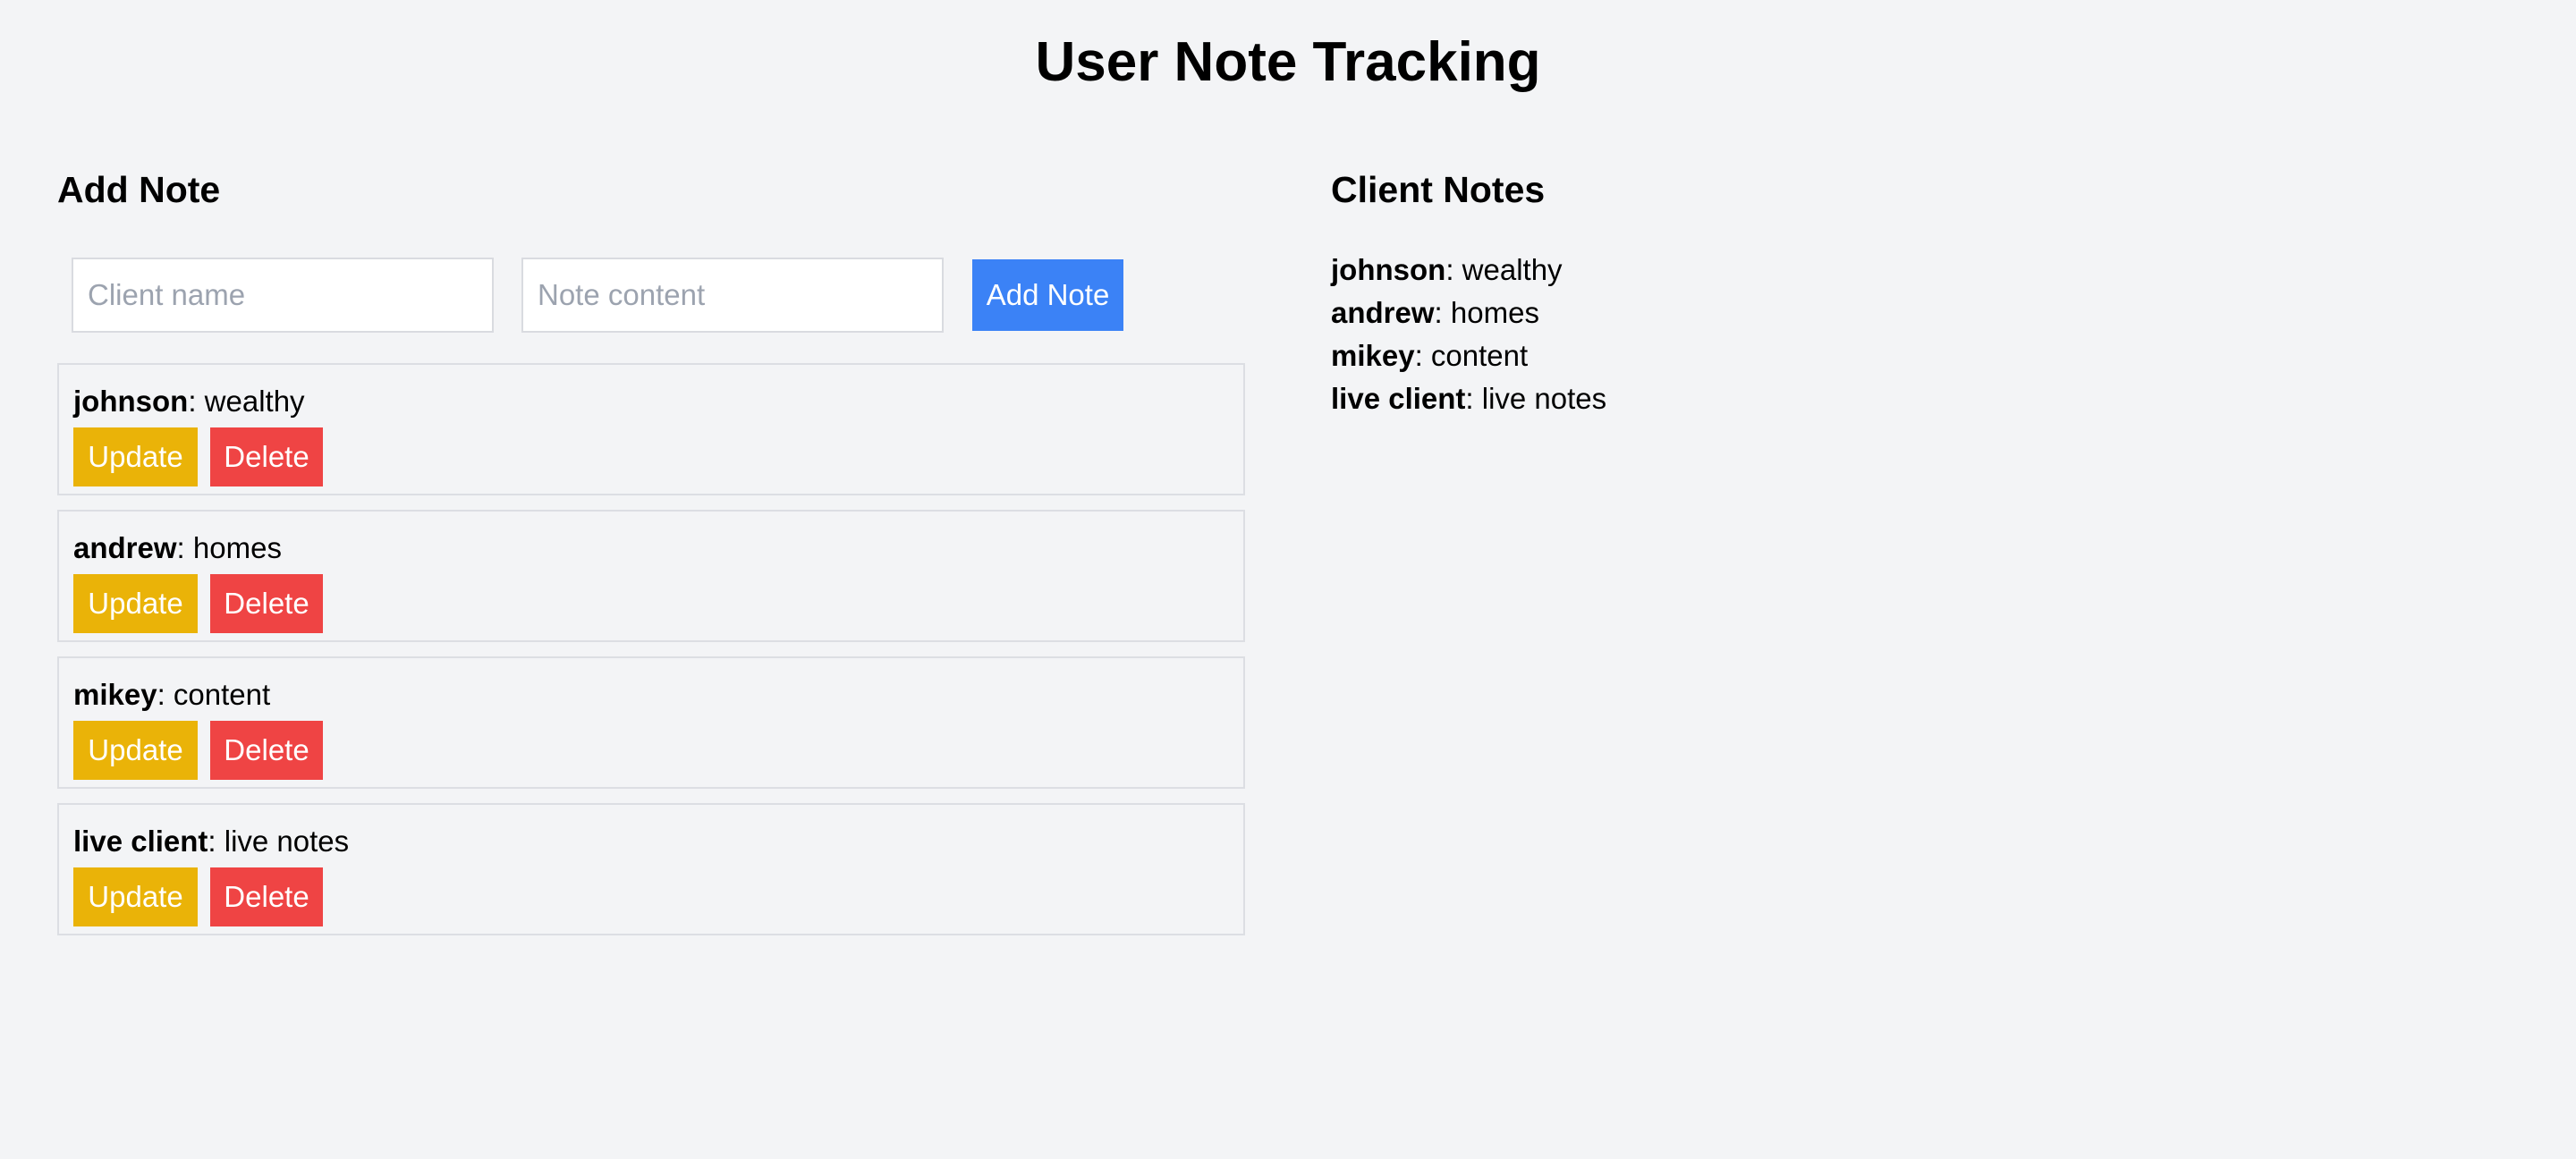 This screenshot has width=2576, height=1159. I want to click on note-card: live client: live notes Update Delete, so click(651, 869).